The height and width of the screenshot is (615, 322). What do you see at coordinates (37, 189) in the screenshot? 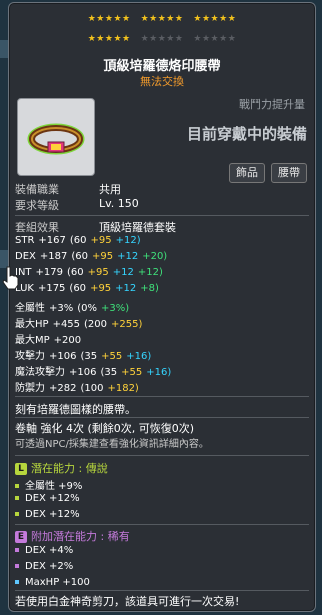
I see `job-label: 裝備職業` at bounding box center [37, 189].